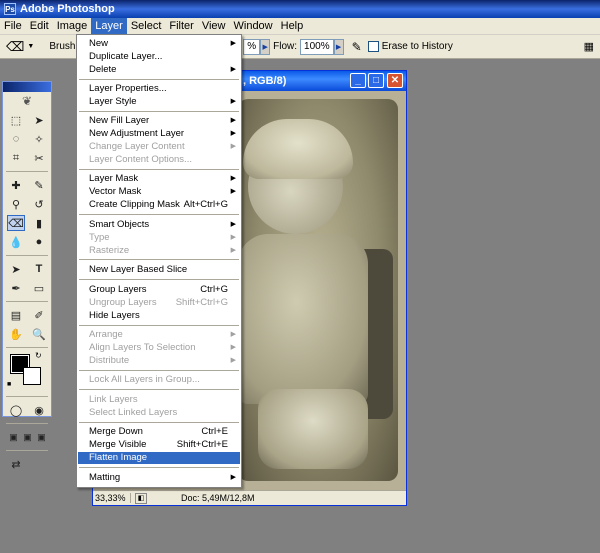  Describe the element at coordinates (39, 334) in the screenshot. I see `zoom-tool-icon: 🔍` at that location.